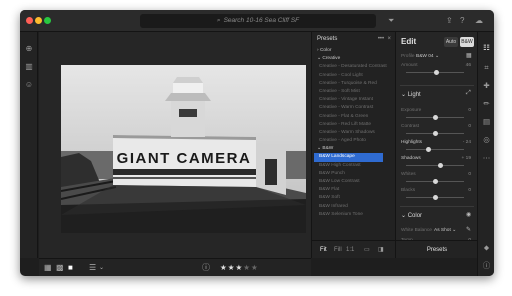 The height and width of the screenshot is (296, 512). What do you see at coordinates (479, 21) in the screenshot?
I see `cloud-sync-icon: ☁` at bounding box center [479, 21].